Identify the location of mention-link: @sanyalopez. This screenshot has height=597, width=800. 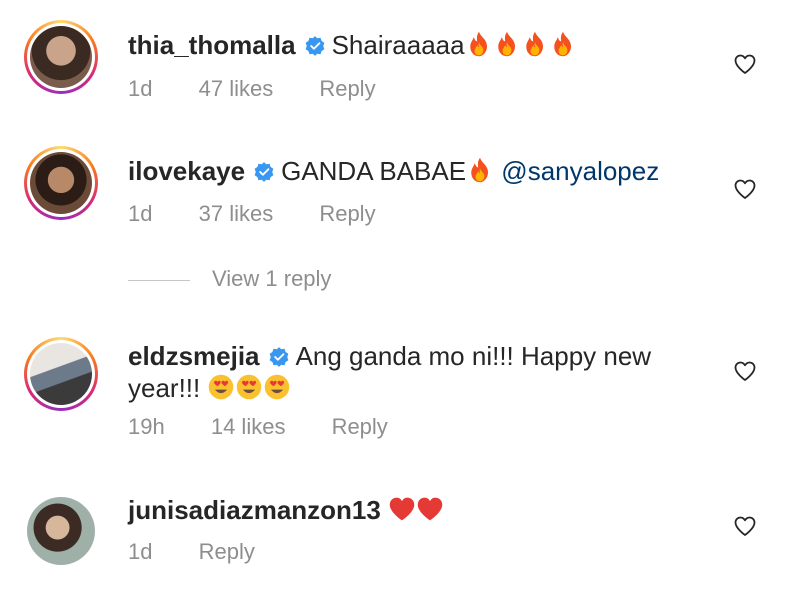
(580, 171).